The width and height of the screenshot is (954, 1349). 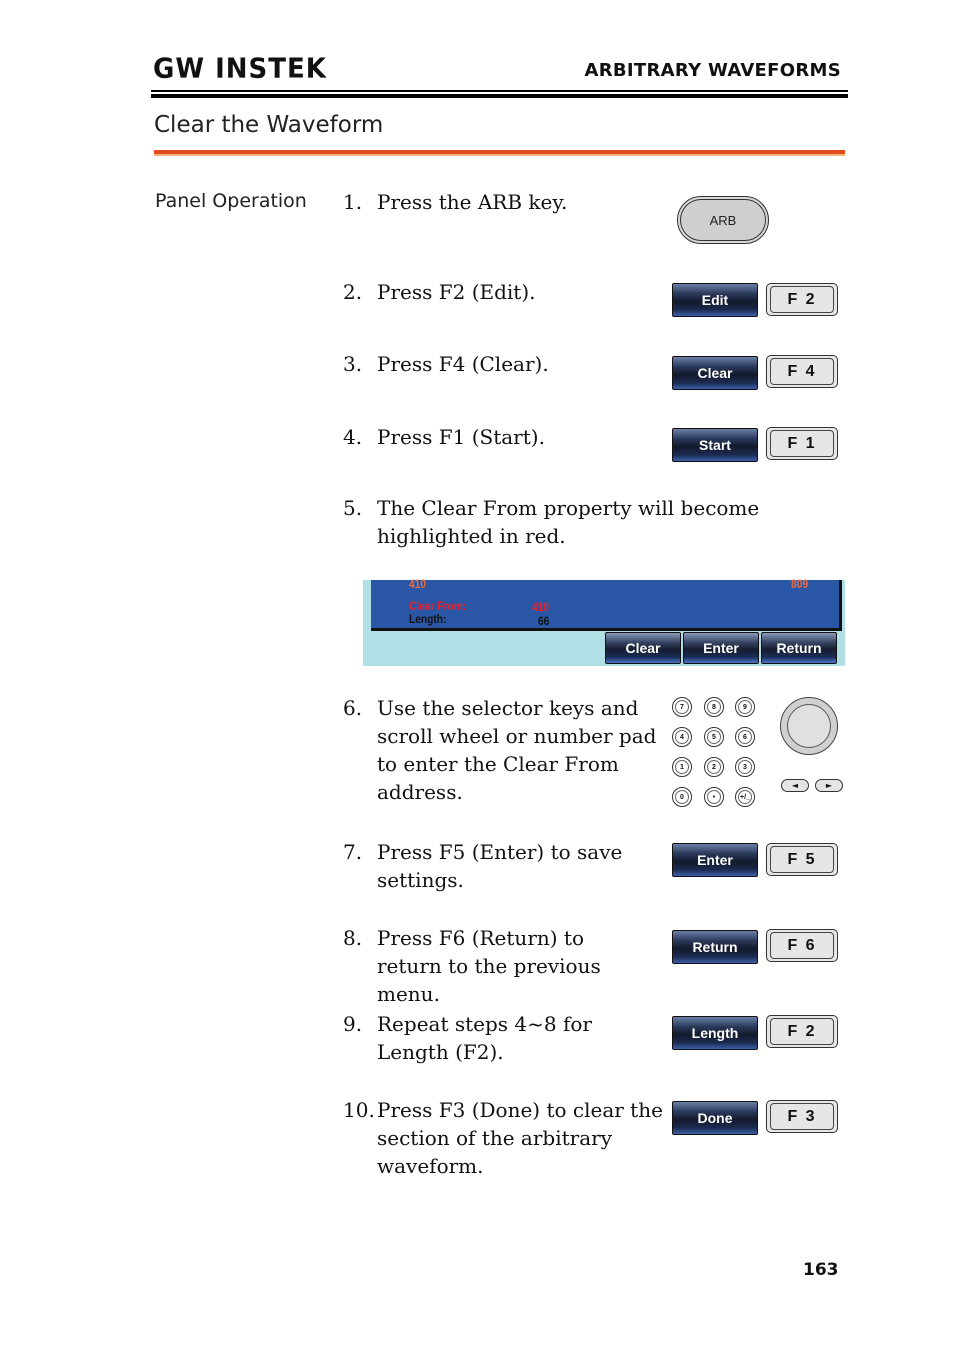 What do you see at coordinates (467, 1038) in the screenshot?
I see `step-9: 9. Repeat steps 4~8 for Length (F2).` at bounding box center [467, 1038].